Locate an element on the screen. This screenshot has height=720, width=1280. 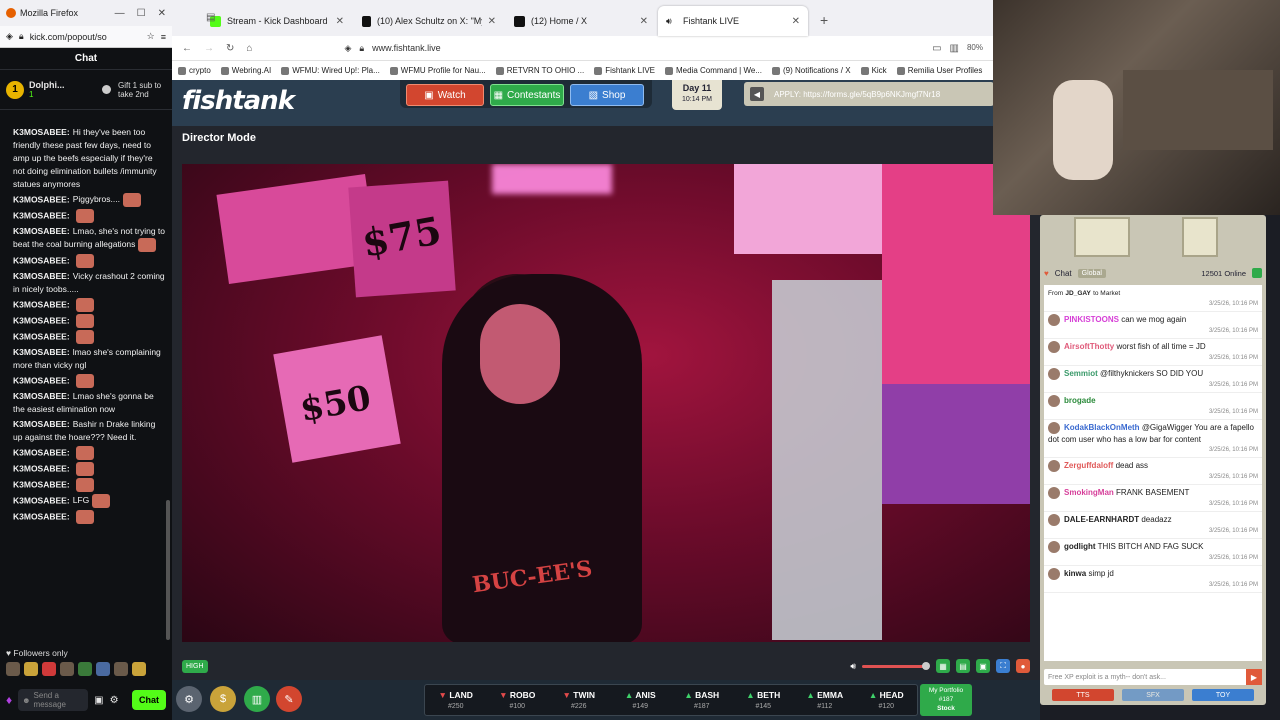
minimize-button: — is located at coordinates (120, 13).